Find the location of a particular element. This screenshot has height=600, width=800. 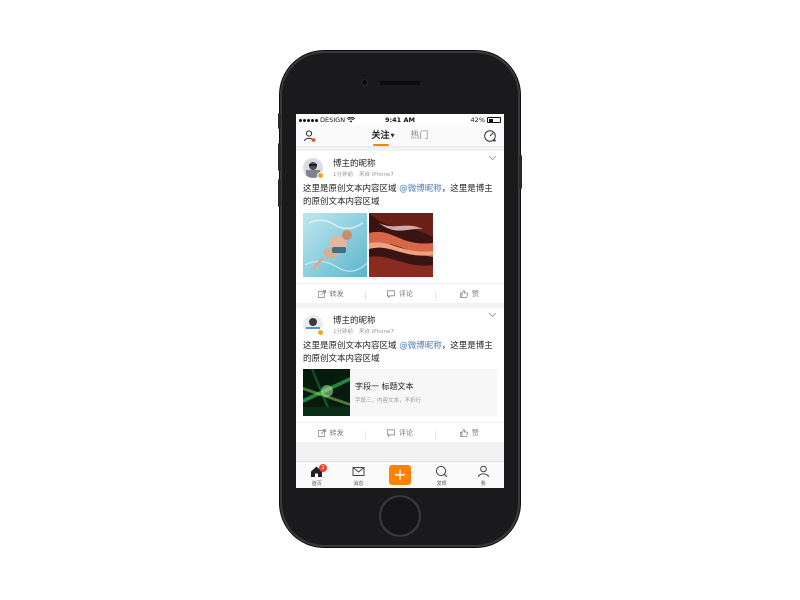

tab-following: 关注▼ is located at coordinates (383, 136).